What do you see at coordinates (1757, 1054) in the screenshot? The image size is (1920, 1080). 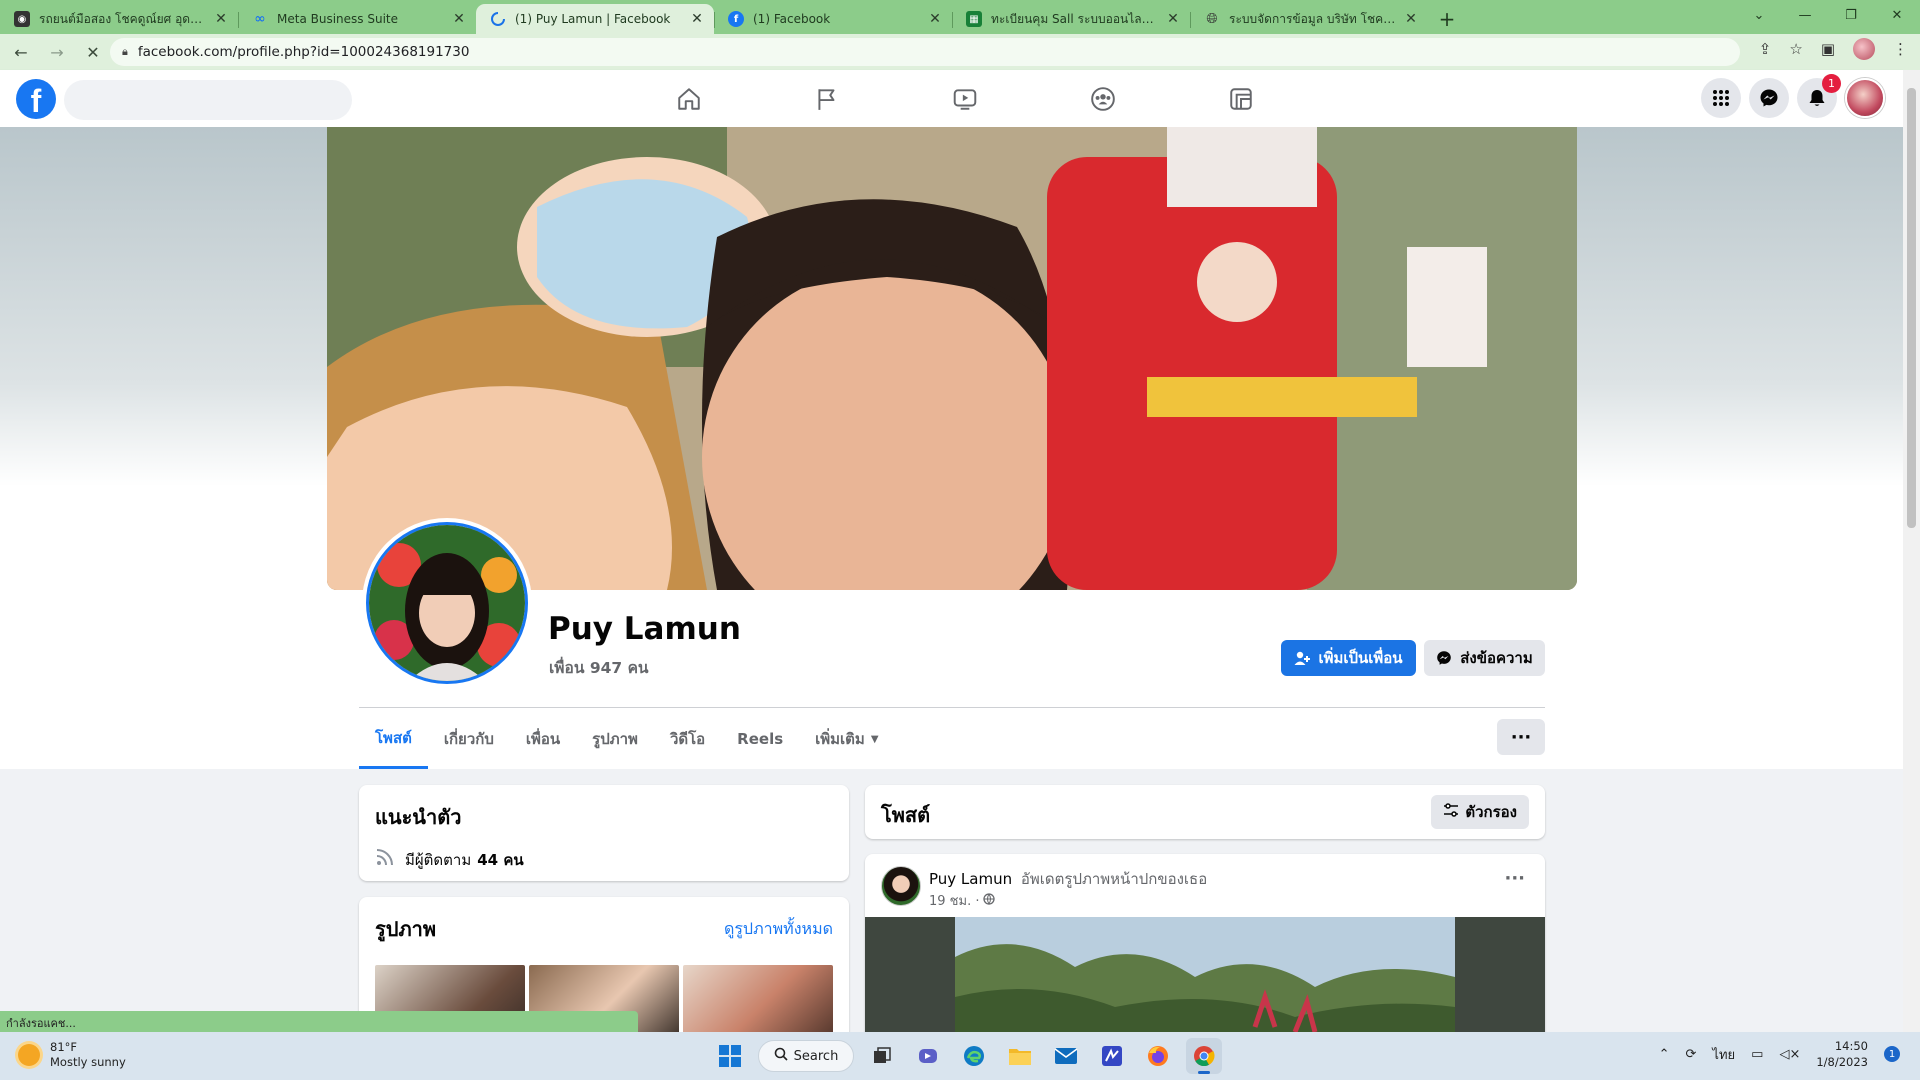 I see `network-icon: ▭` at bounding box center [1757, 1054].